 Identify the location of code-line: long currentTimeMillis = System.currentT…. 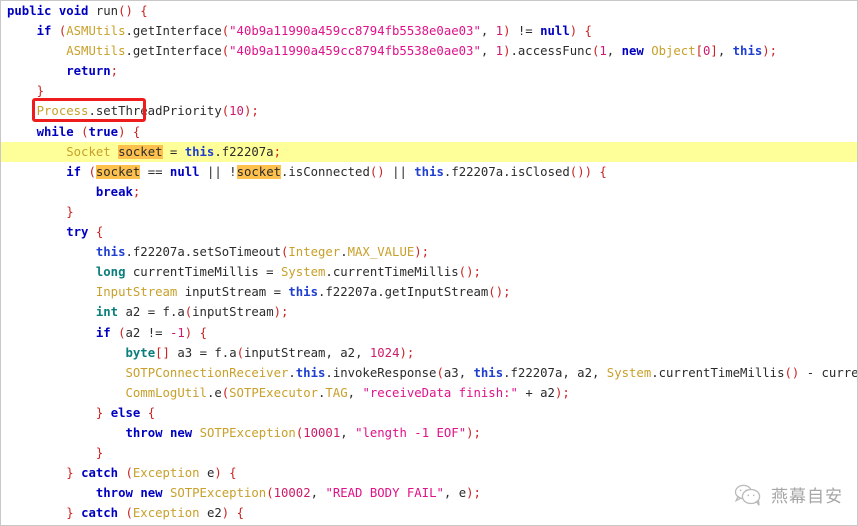
(429, 272).